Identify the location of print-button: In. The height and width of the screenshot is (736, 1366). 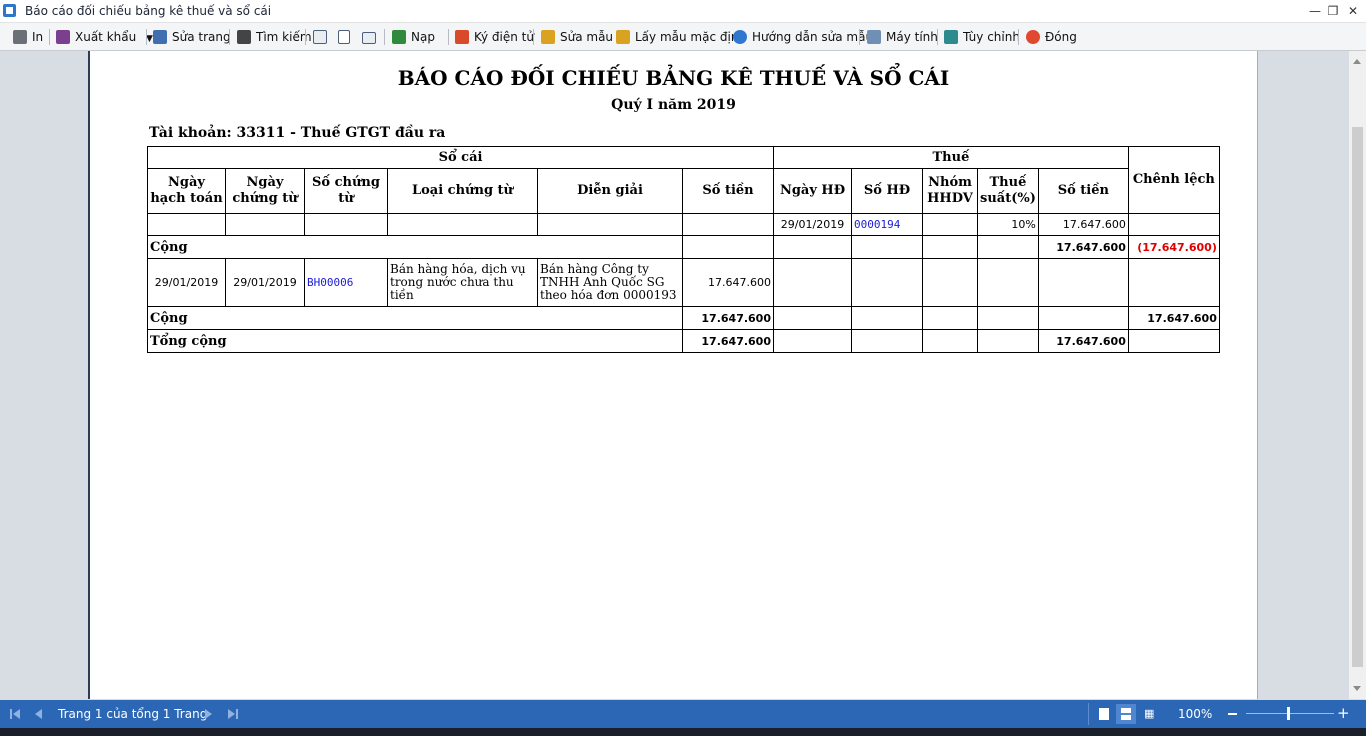
(28, 37).